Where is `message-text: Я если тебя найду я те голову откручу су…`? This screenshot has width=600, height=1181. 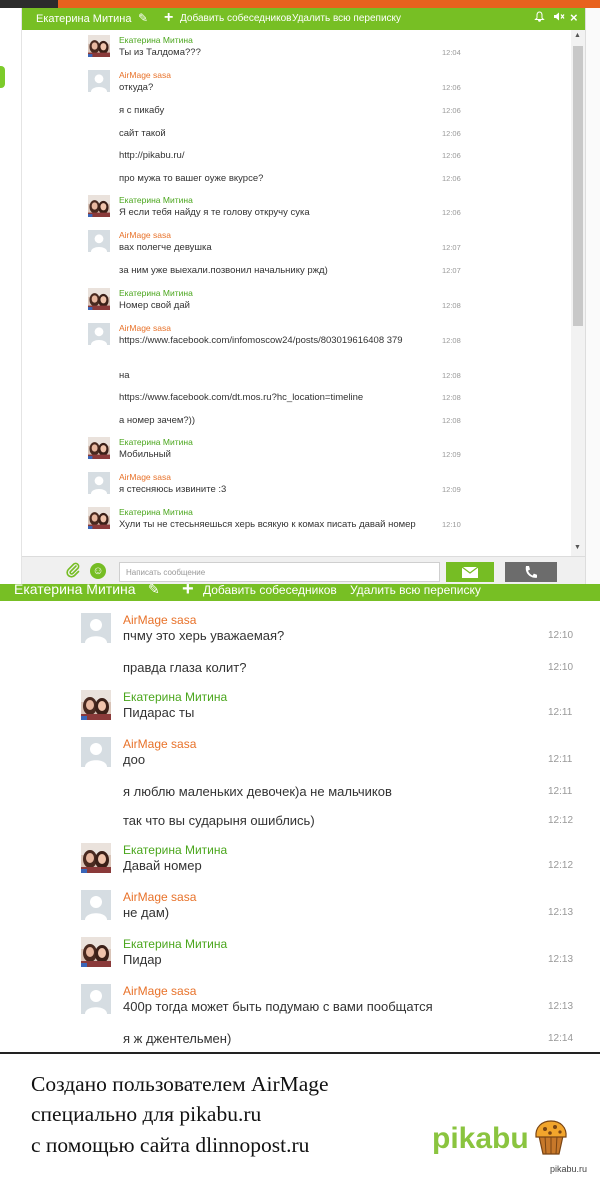
message-text: Я если тебя найду я те голову откручу су… is located at coordinates (214, 212).